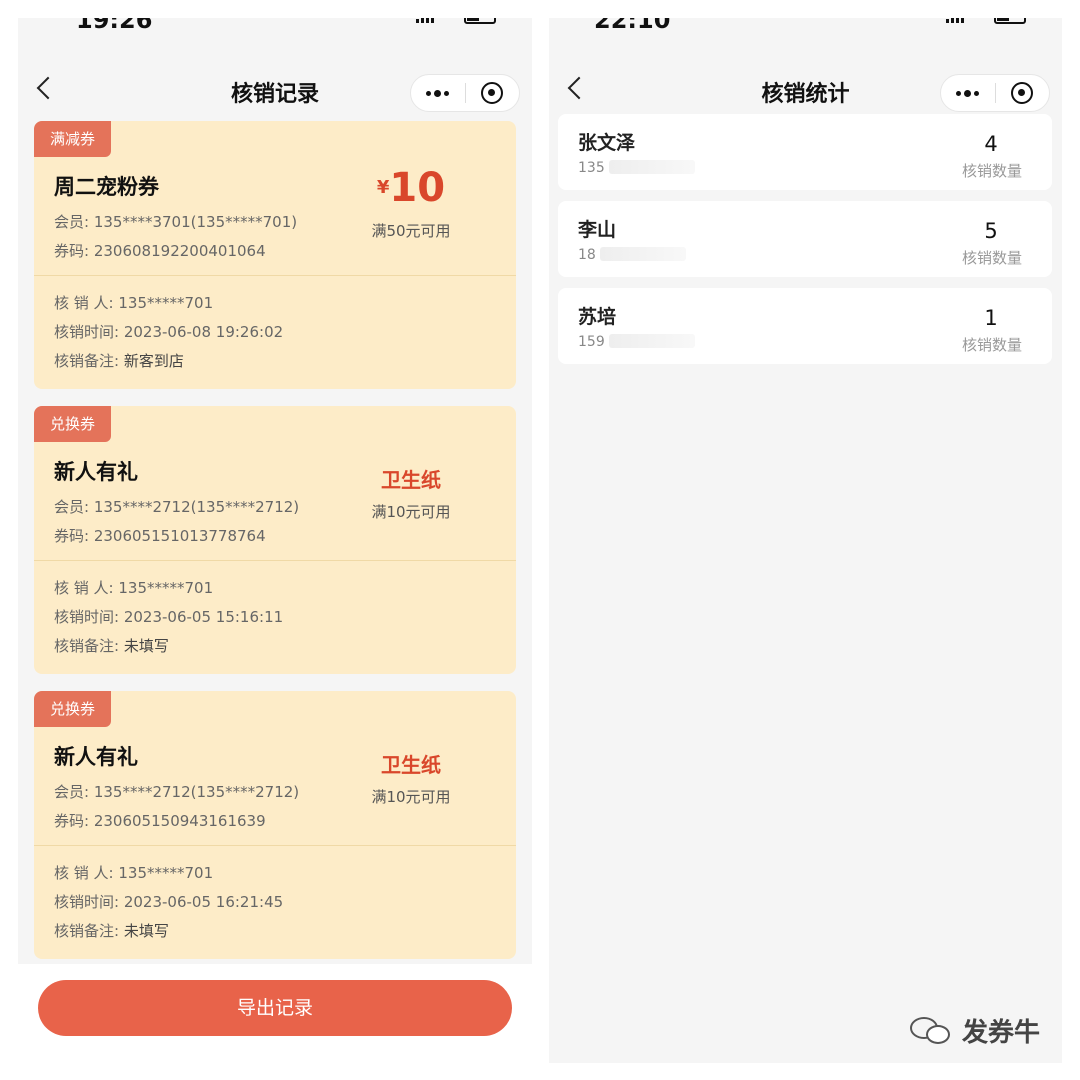 This screenshot has width=1080, height=1080. What do you see at coordinates (169, 902) in the screenshot?
I see `time-line: 核销时间: 2023-06-05 16:21:45` at bounding box center [169, 902].